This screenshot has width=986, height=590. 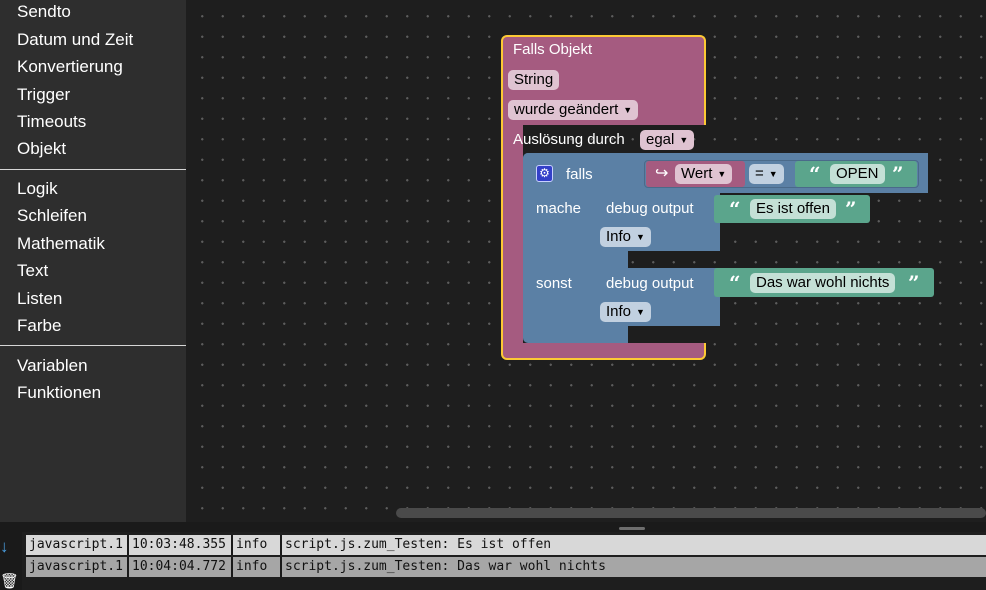 I want to click on toolbox-category-variablen: Variablen, so click(x=52, y=366).